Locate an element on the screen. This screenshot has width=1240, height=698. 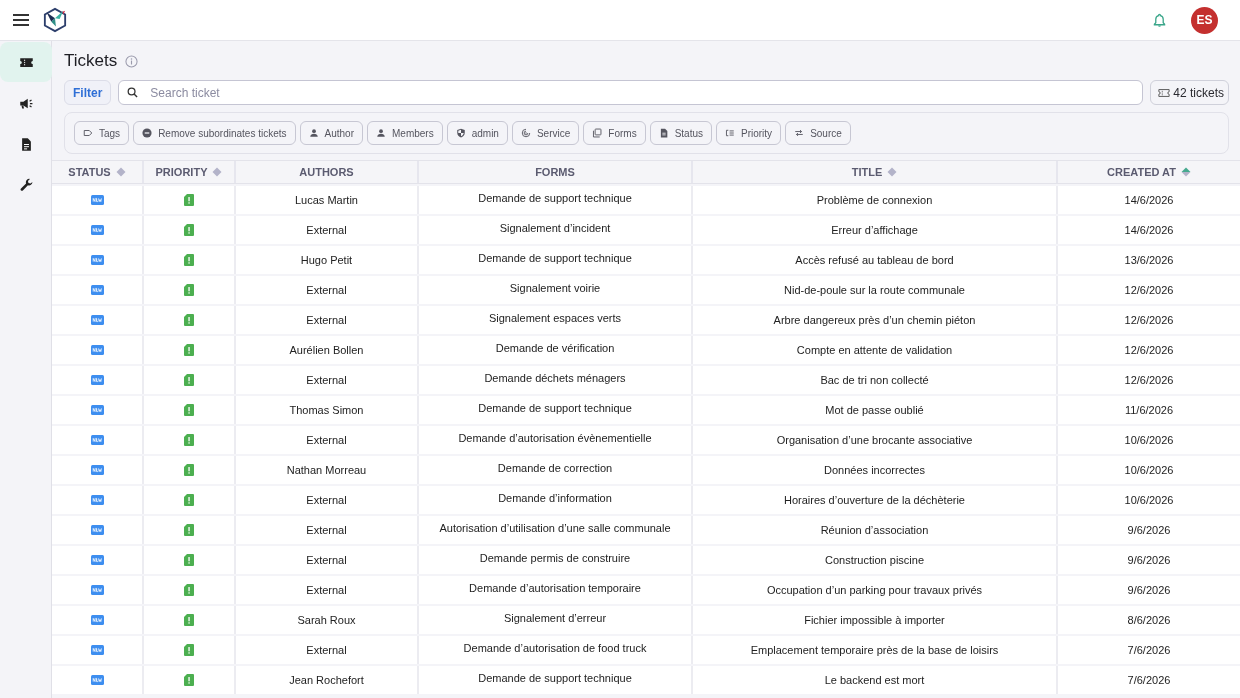
filter-chip: Priority is located at coordinates (749, 133).